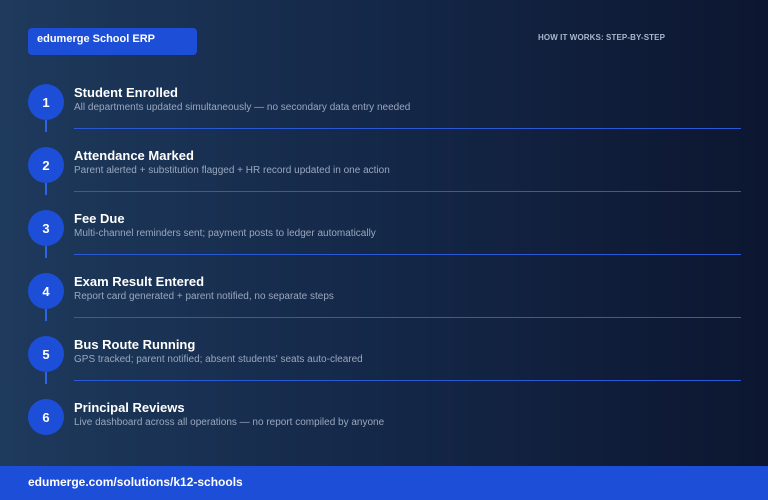 The image size is (768, 500). Describe the element at coordinates (135, 344) in the screenshot. I see `step-title: Bus Route Running` at that location.